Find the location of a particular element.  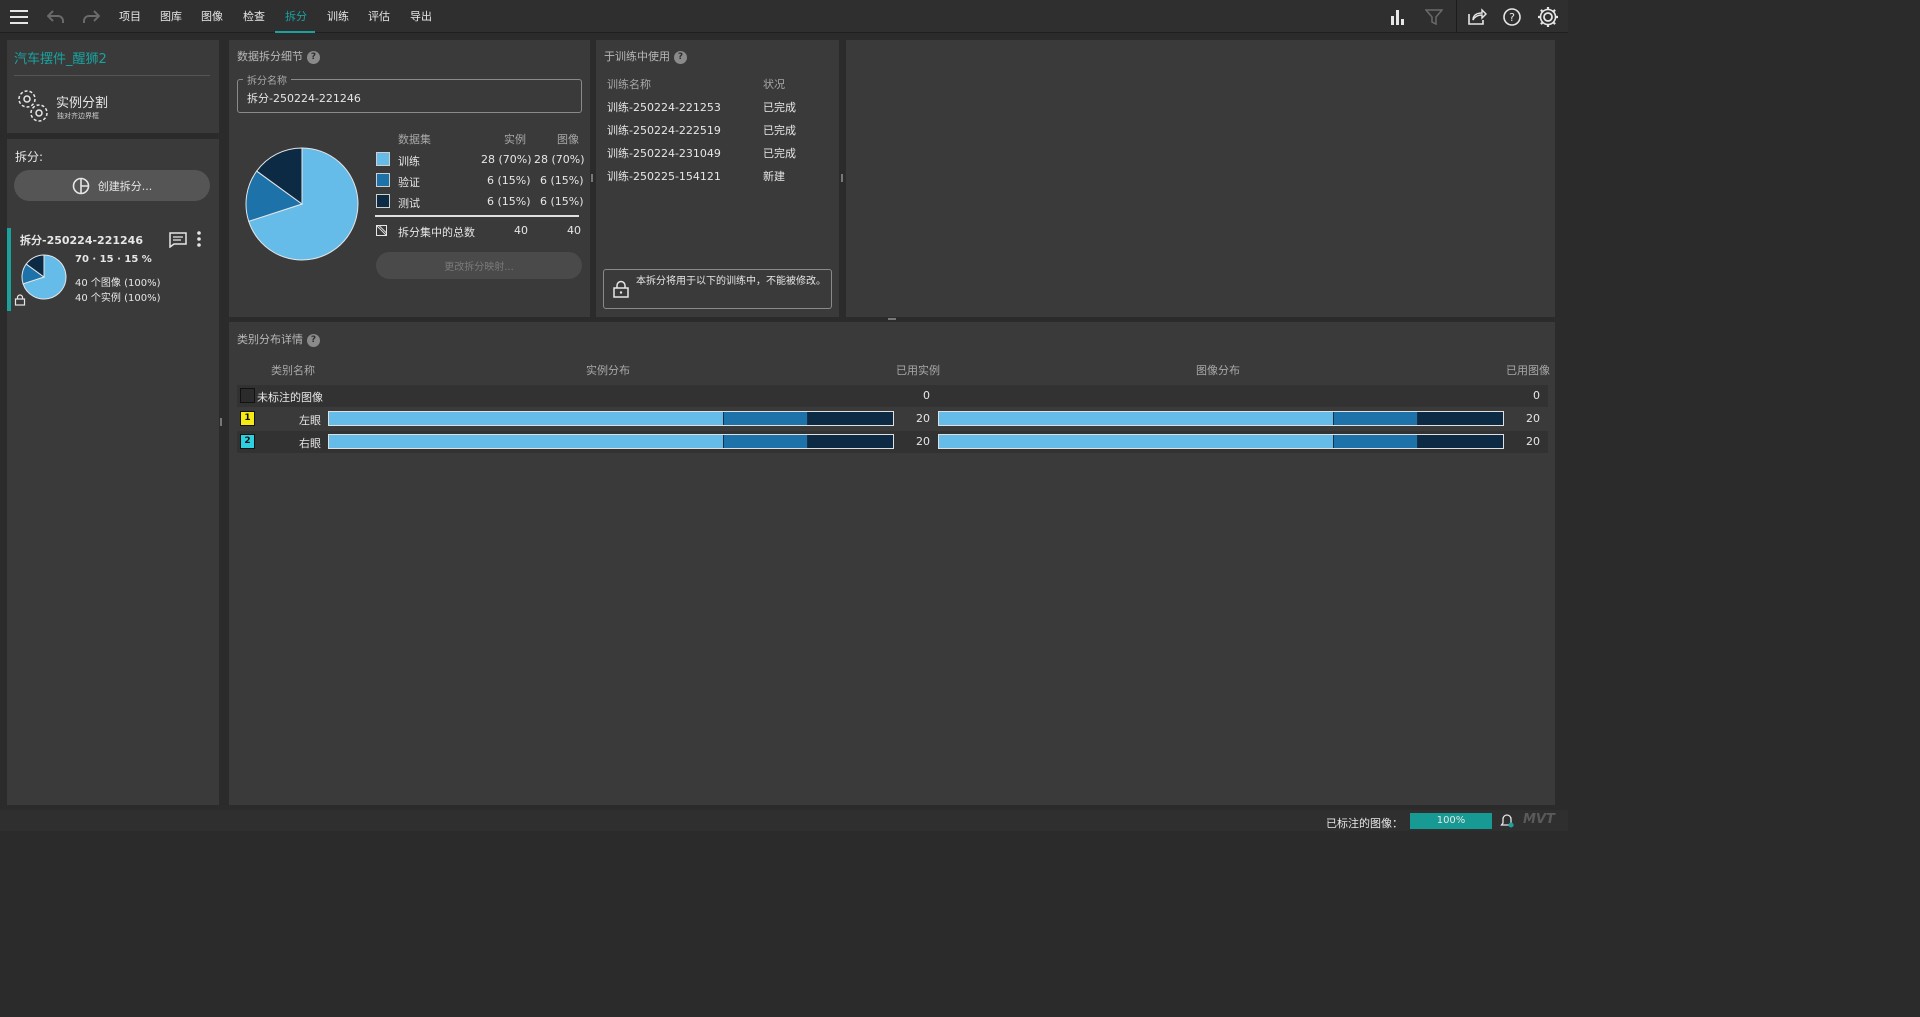

project-type: 实例分割 is located at coordinates (82, 103).